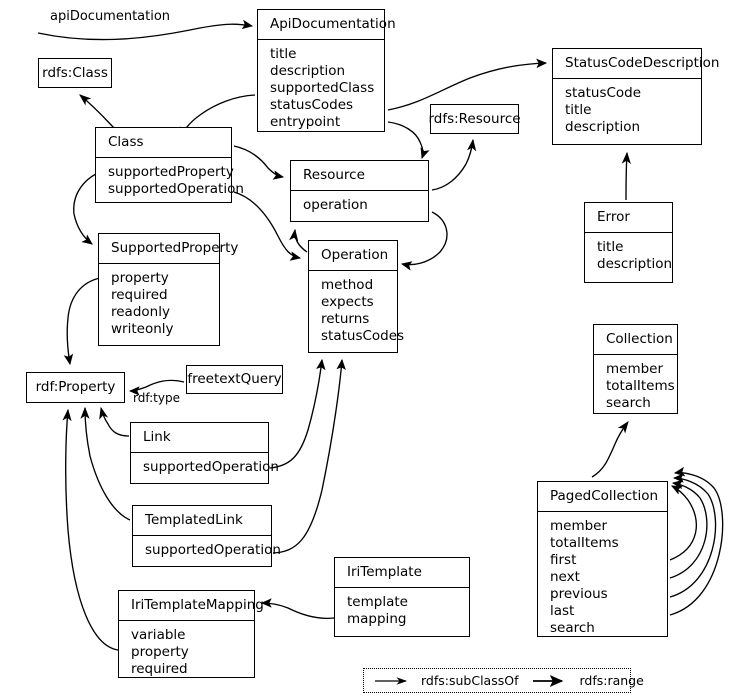 Image resolution: width=731 pixels, height=699 pixels. What do you see at coordinates (454, 164) in the screenshot?
I see `edge-resource-to-rdfsresource` at bounding box center [454, 164].